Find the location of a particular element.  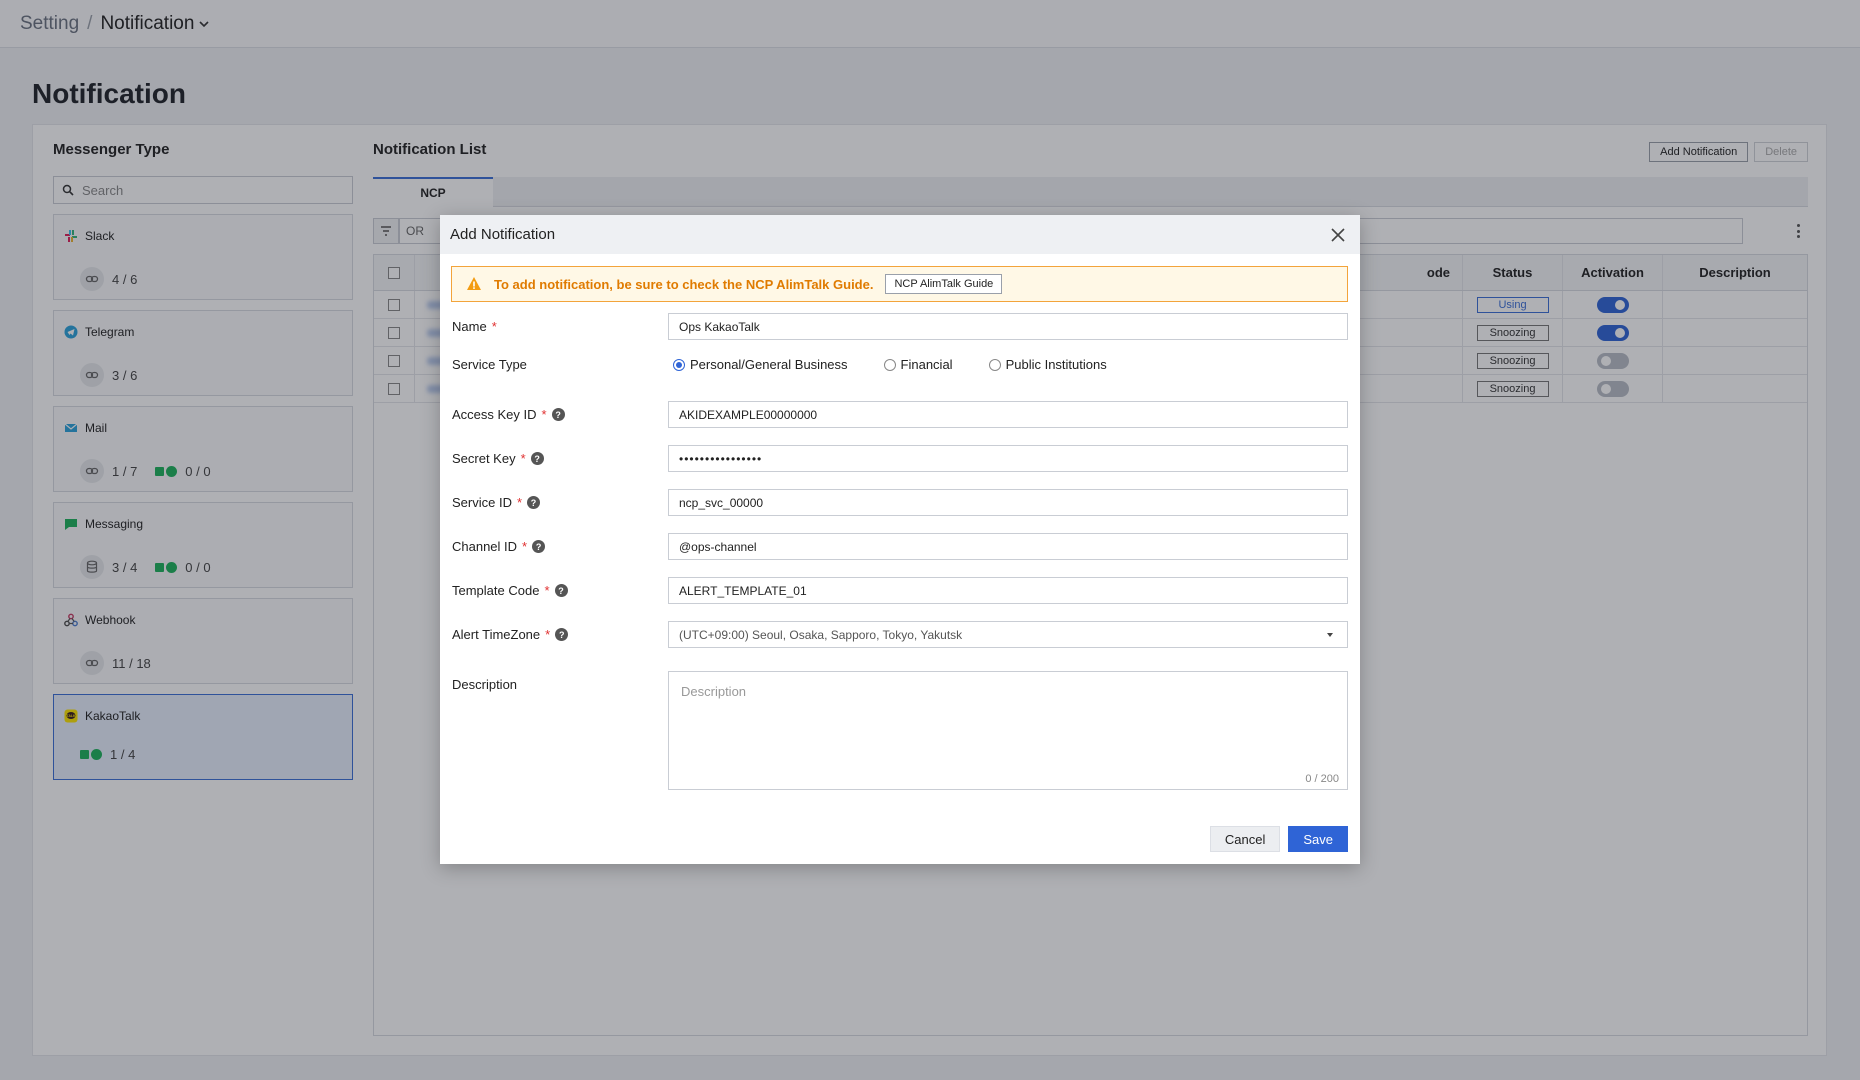

modal-footer: Cancel Save is located at coordinates (1278, 839).